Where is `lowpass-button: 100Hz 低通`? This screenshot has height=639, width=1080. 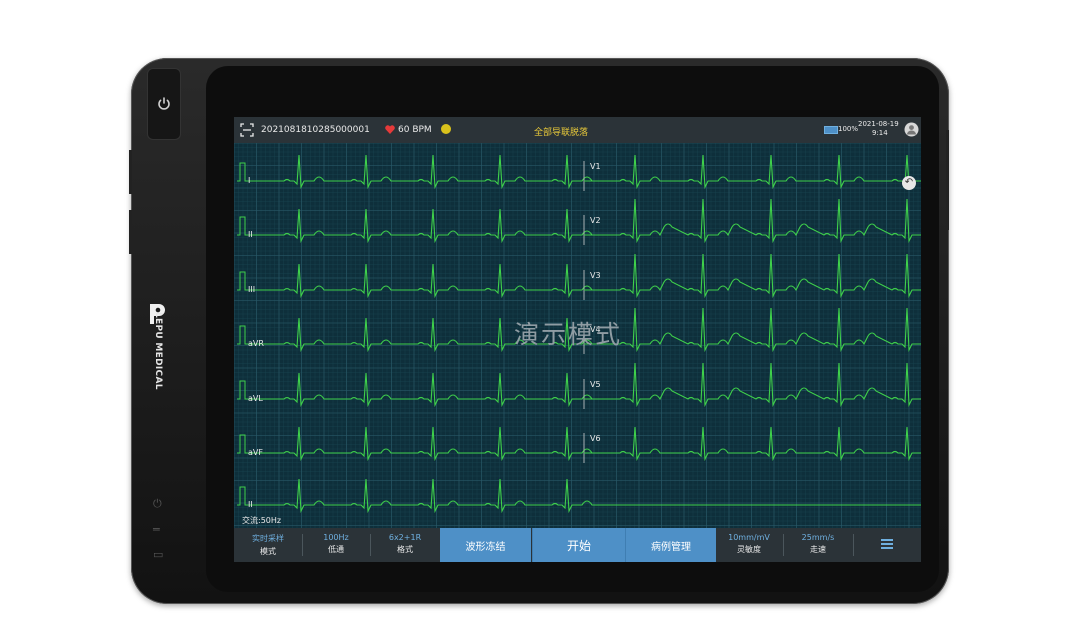
lowpass-button: 100Hz 低通 is located at coordinates (336, 545).